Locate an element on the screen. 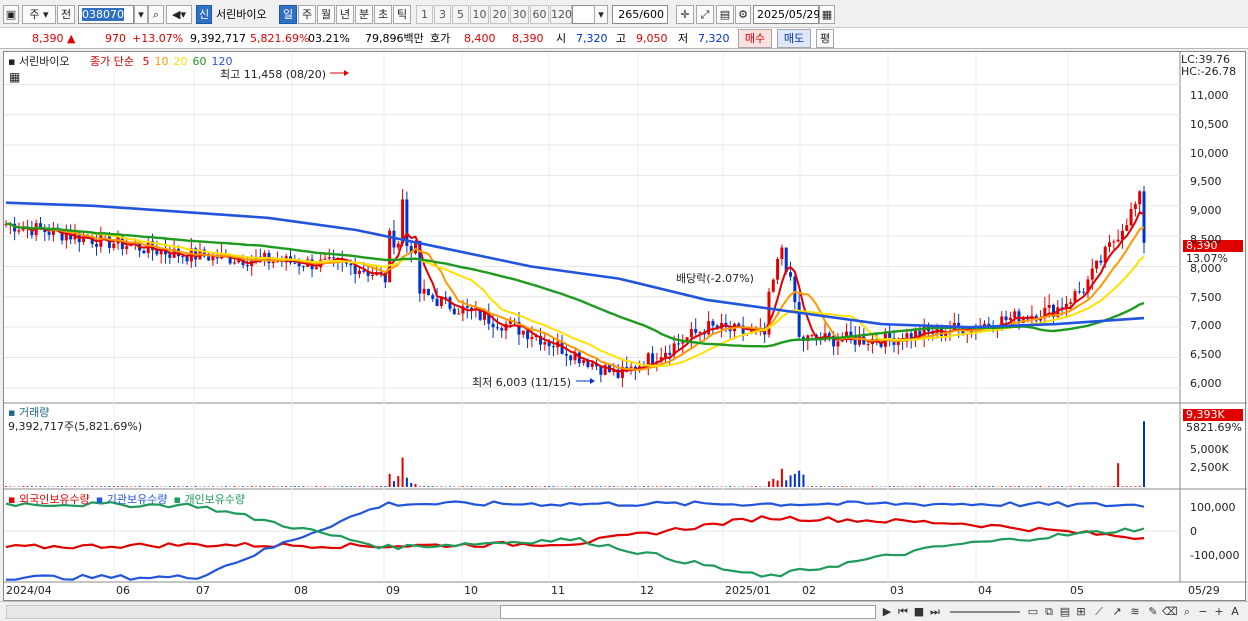 This screenshot has width=1248, height=621. zoom-in-icon: + is located at coordinates (1219, 612).